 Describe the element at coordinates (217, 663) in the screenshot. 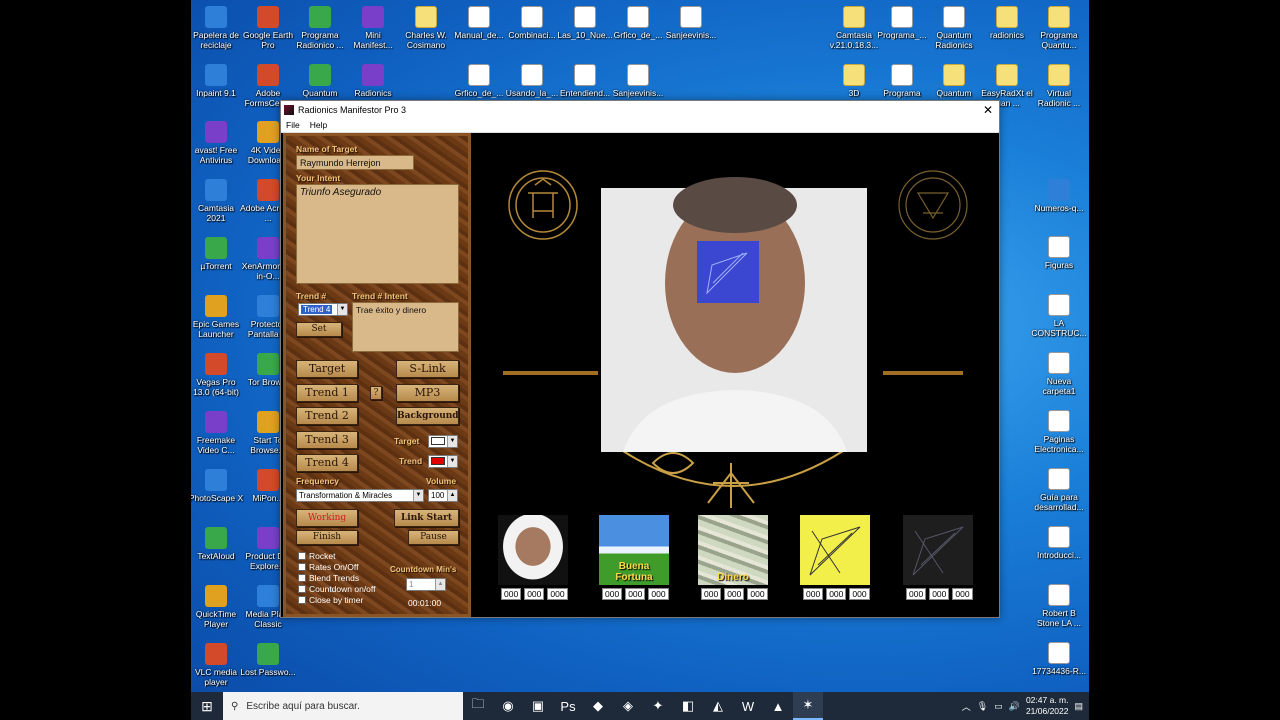

I see `desktop-icon-left-36: VLC media player` at that location.